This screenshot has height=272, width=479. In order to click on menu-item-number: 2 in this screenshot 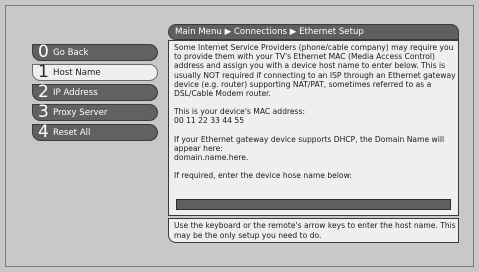, I will do `click(43, 92)`.